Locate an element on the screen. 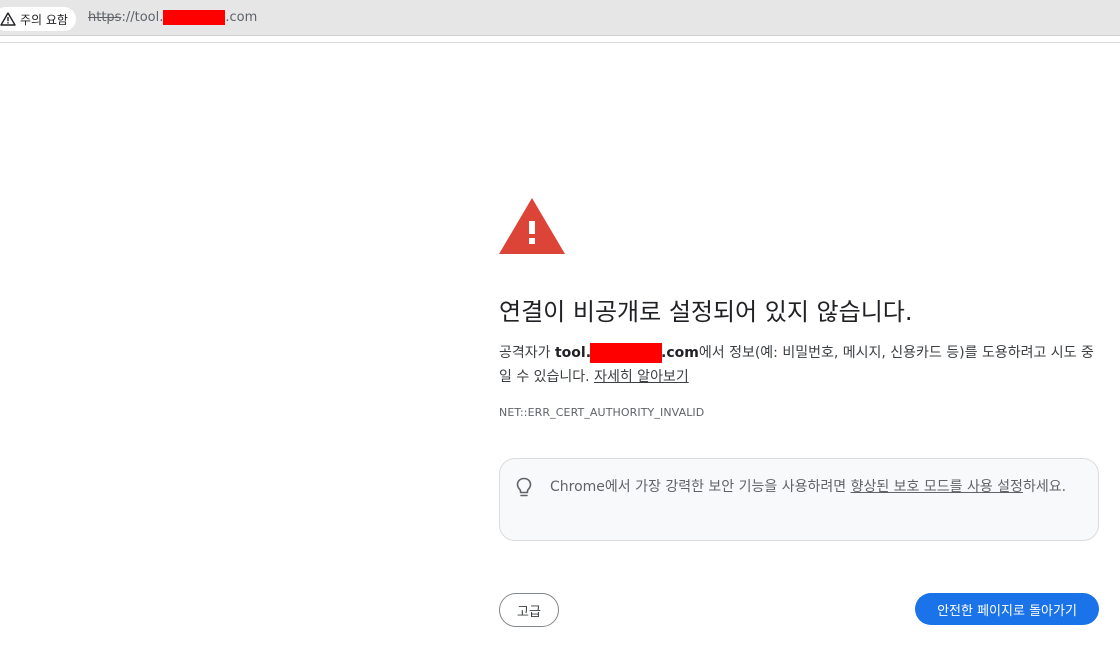 This screenshot has height=657, width=1120. url-field: https://tool. .com is located at coordinates (172, 17).